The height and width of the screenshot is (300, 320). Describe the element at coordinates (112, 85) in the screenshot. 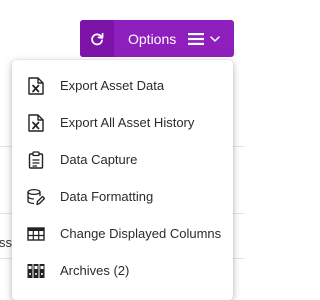

I see `menu-item-label: Export Asset Data` at that location.